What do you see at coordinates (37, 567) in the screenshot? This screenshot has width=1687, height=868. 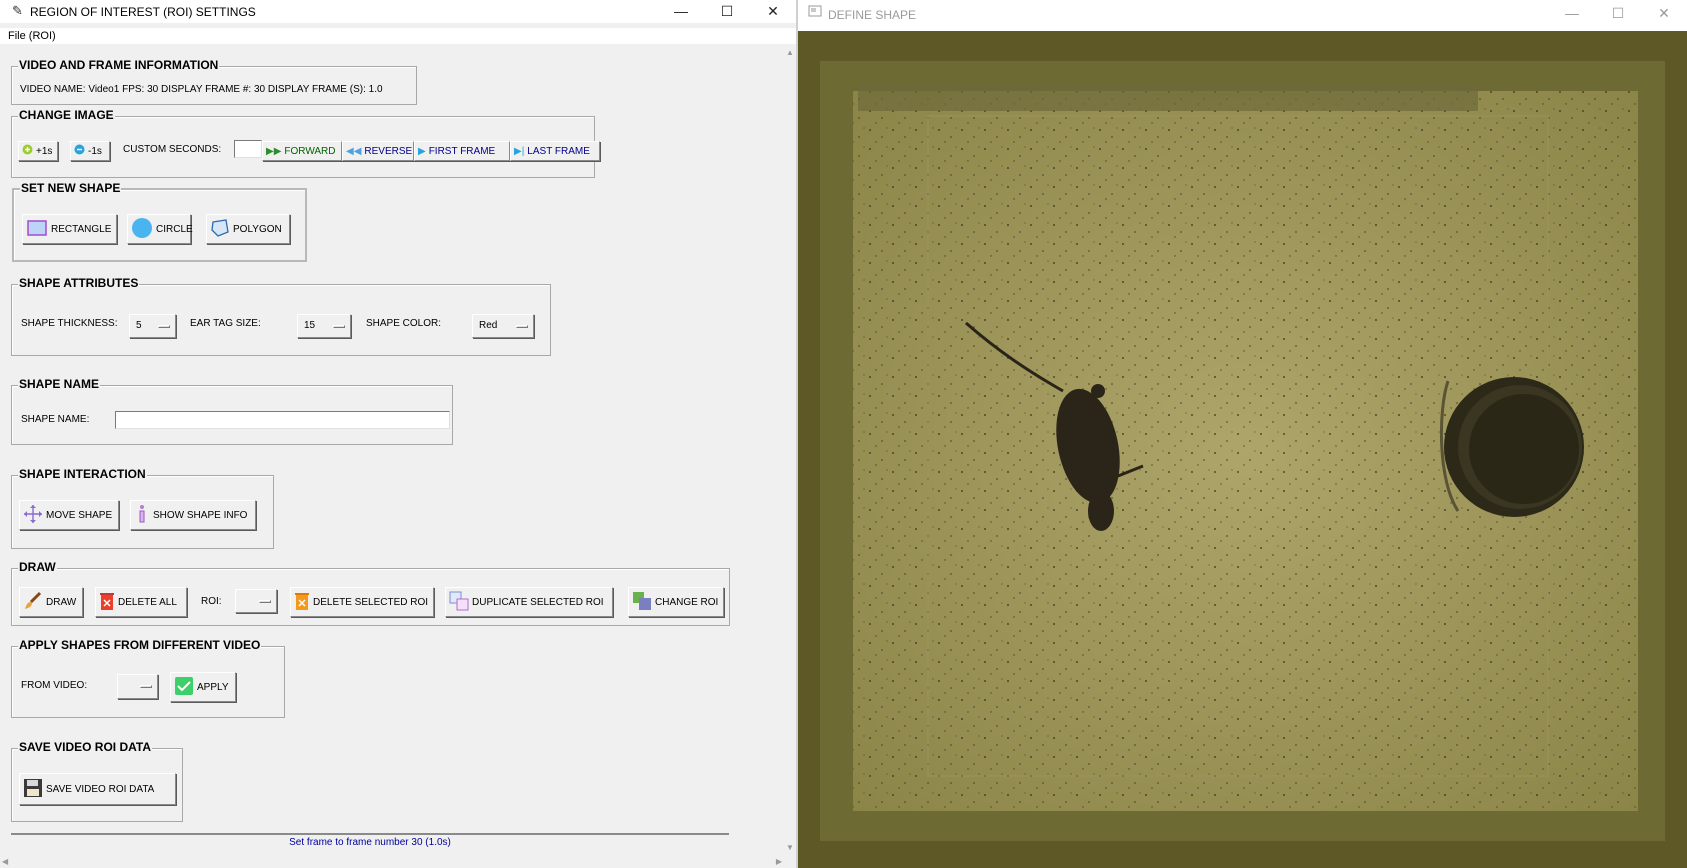 I see `draw-title: DRAW` at bounding box center [37, 567].